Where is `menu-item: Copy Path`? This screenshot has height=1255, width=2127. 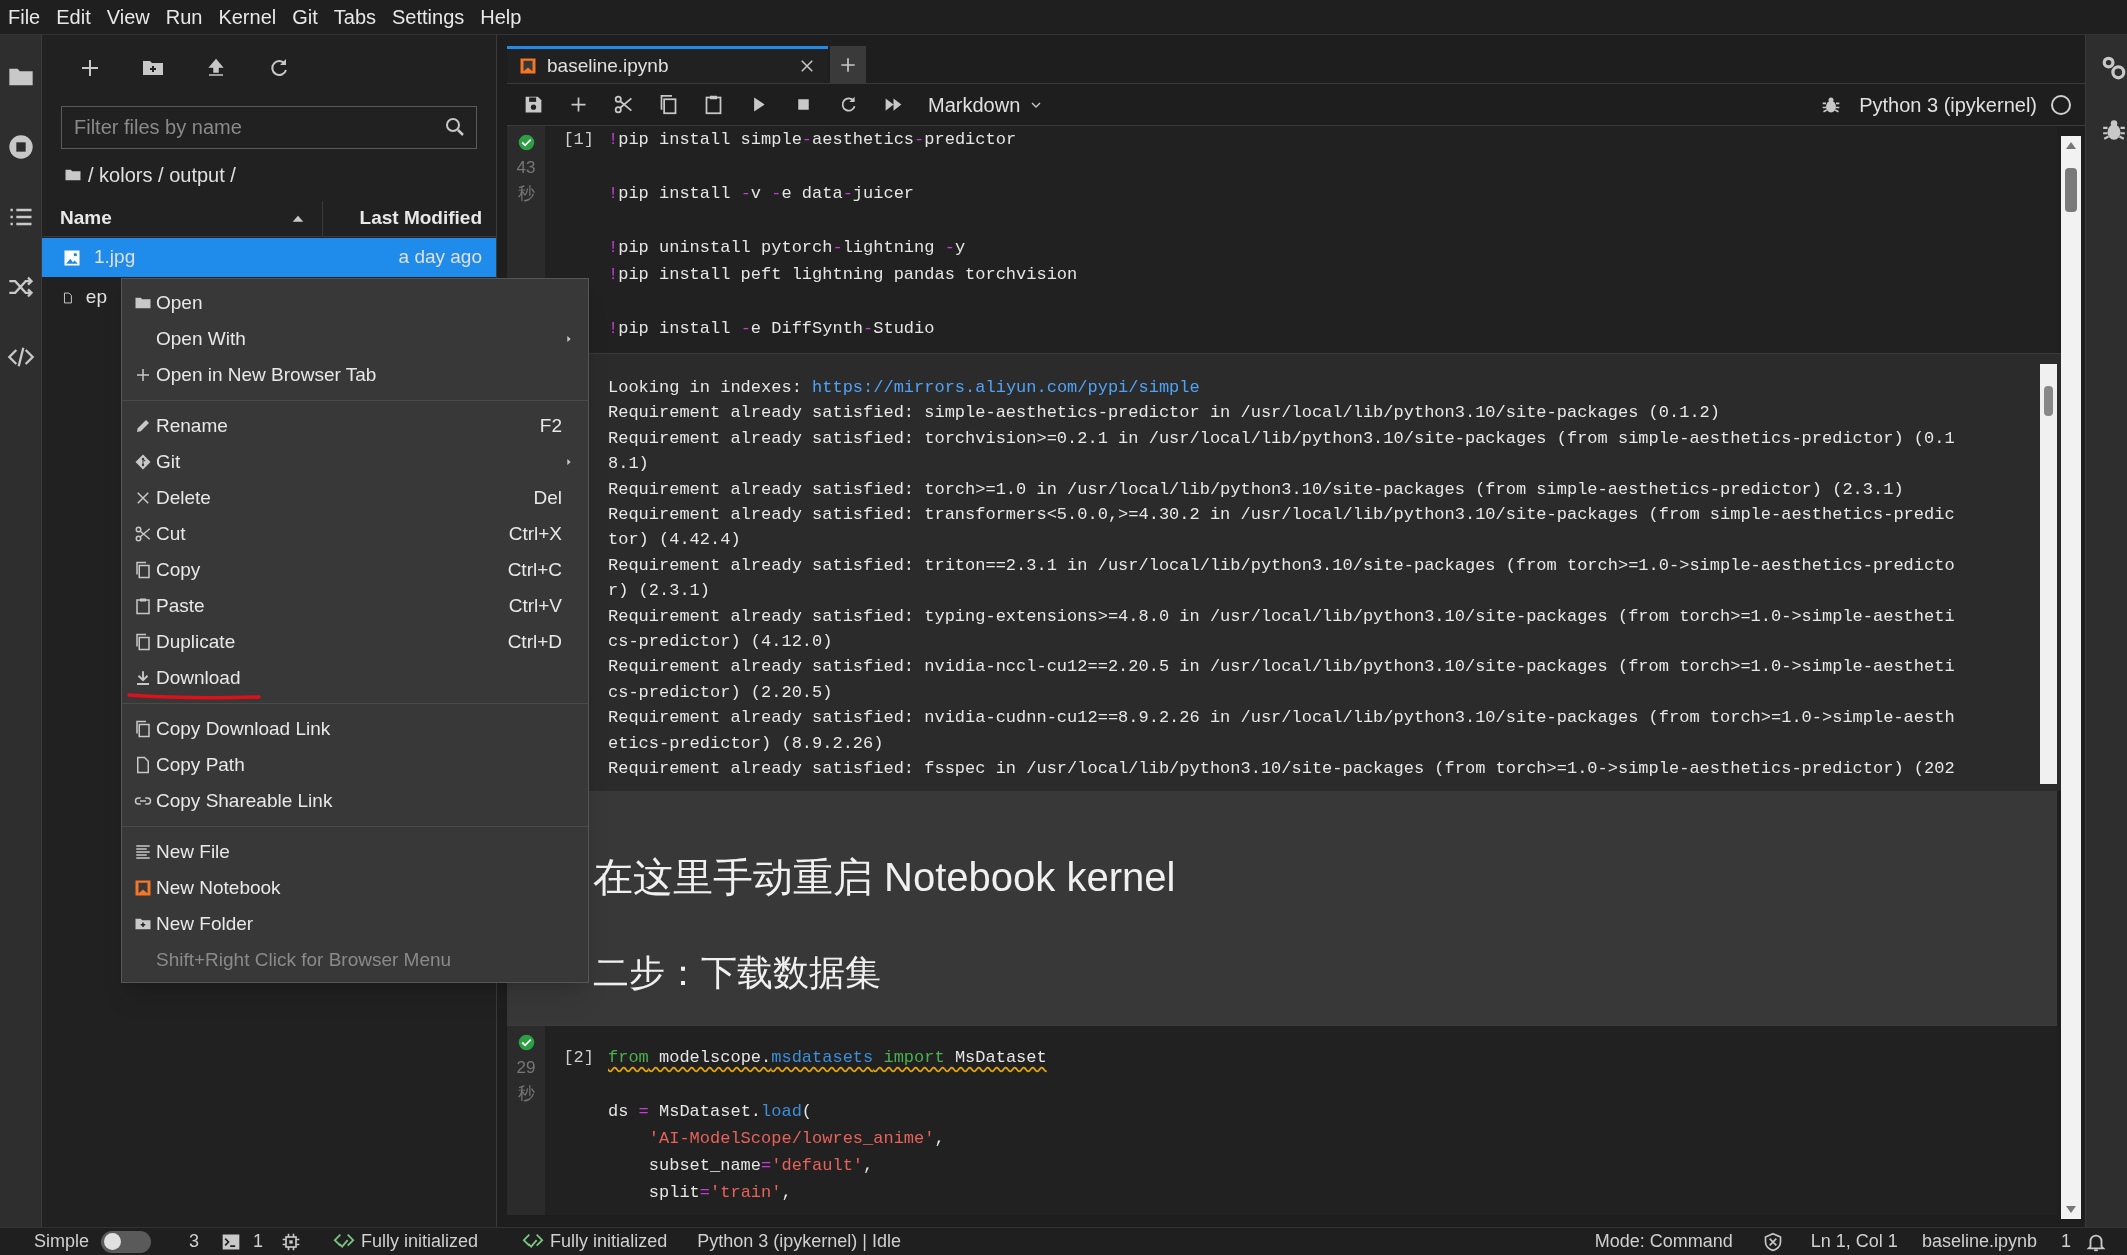 menu-item: Copy Path is located at coordinates (355, 765).